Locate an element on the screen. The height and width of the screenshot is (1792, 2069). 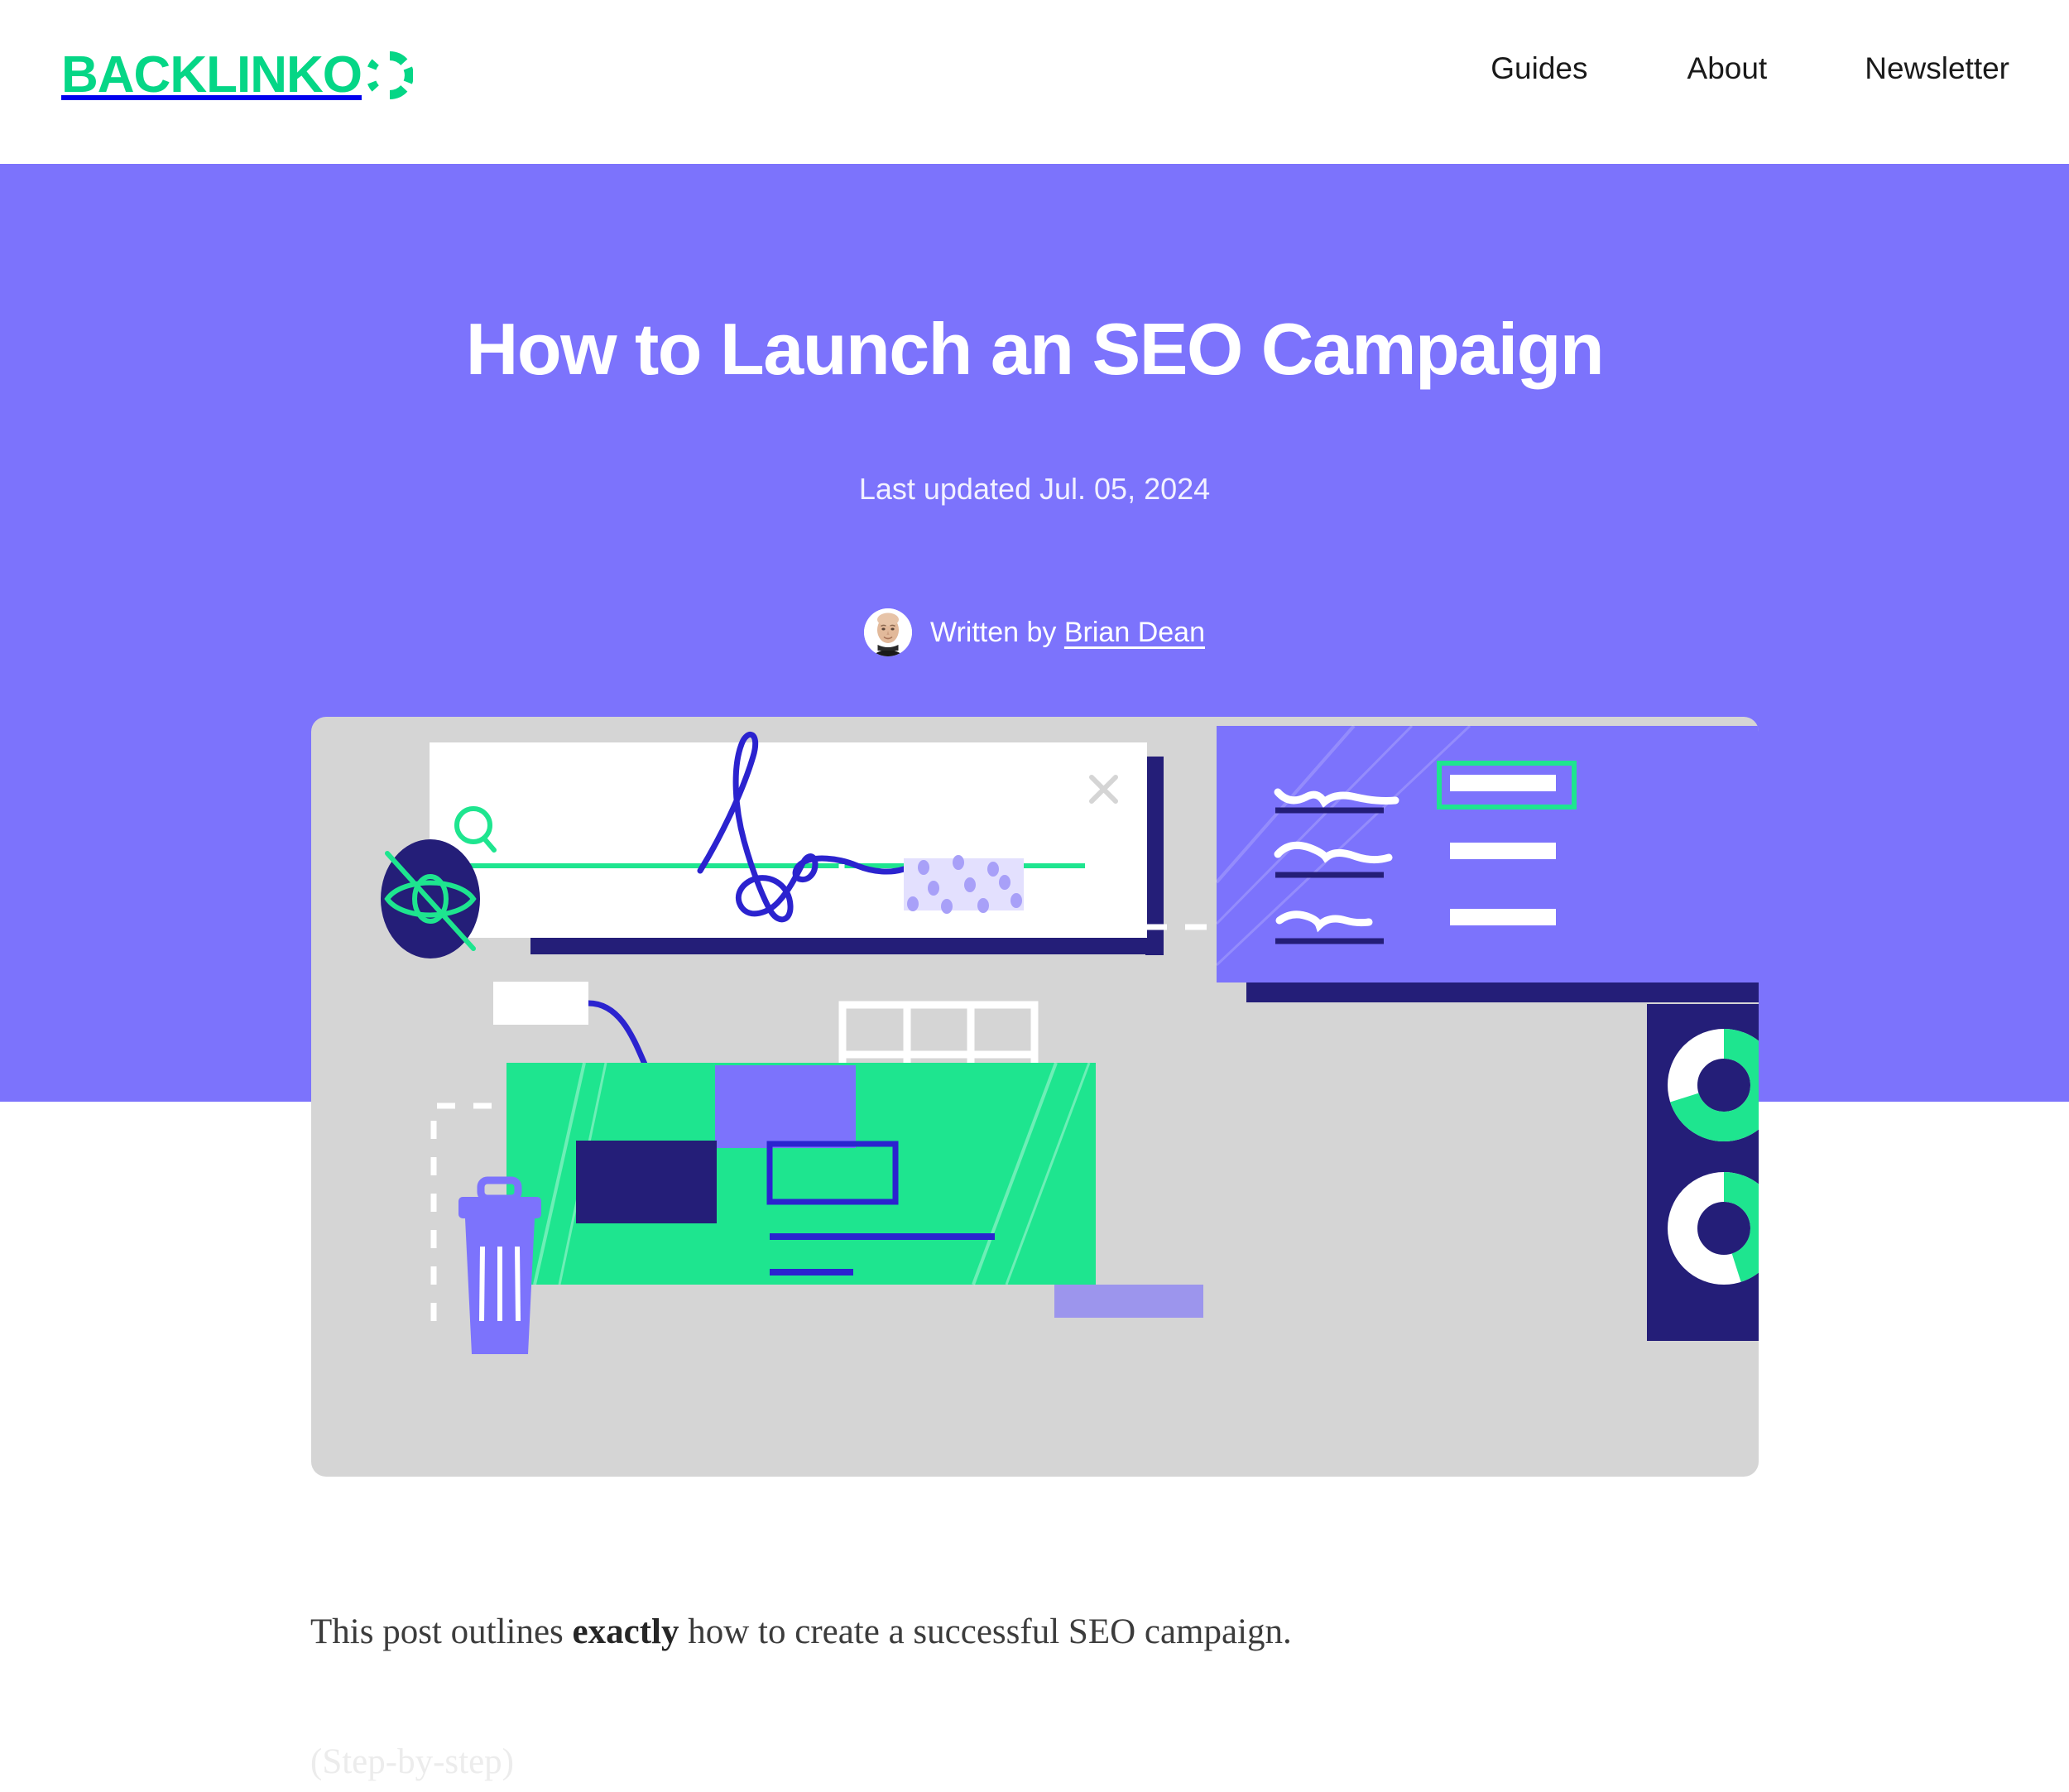
intro-text-after: how to create a successful SEO campaign. is located at coordinates (985, 1631).